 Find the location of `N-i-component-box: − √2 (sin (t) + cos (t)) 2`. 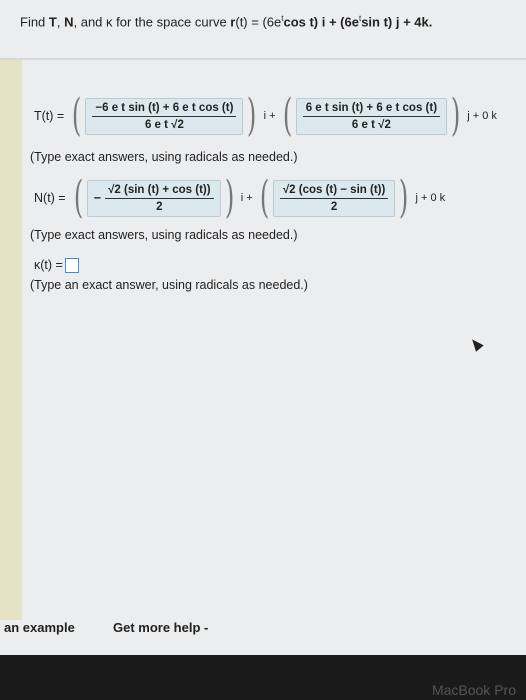

N-i-component-box: − √2 (sin (t) + cos (t)) 2 is located at coordinates (153, 198).